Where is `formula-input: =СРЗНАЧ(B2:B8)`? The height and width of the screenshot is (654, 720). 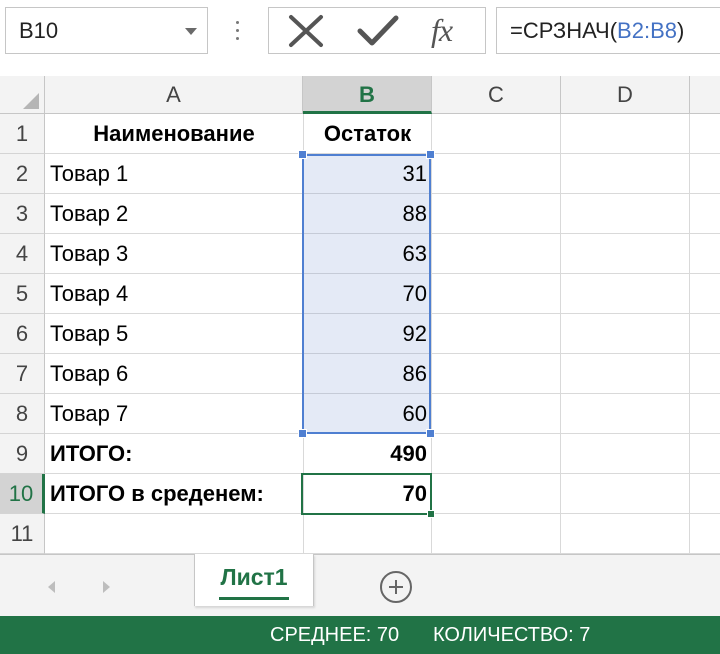 formula-input: =СРЗНАЧ(B2:B8) is located at coordinates (608, 30).